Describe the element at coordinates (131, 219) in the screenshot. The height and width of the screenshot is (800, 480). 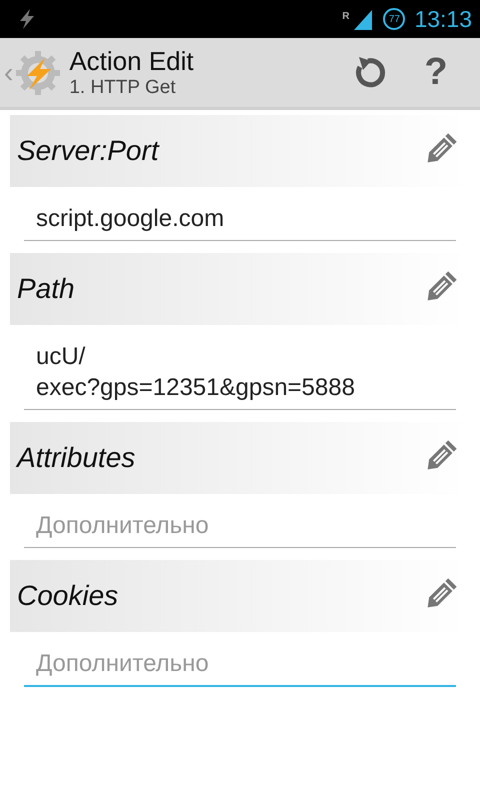
I see `field-value-line: script.google.com` at that location.